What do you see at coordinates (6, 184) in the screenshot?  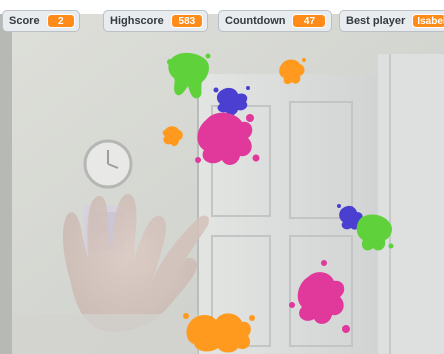 I see `left-frame` at bounding box center [6, 184].